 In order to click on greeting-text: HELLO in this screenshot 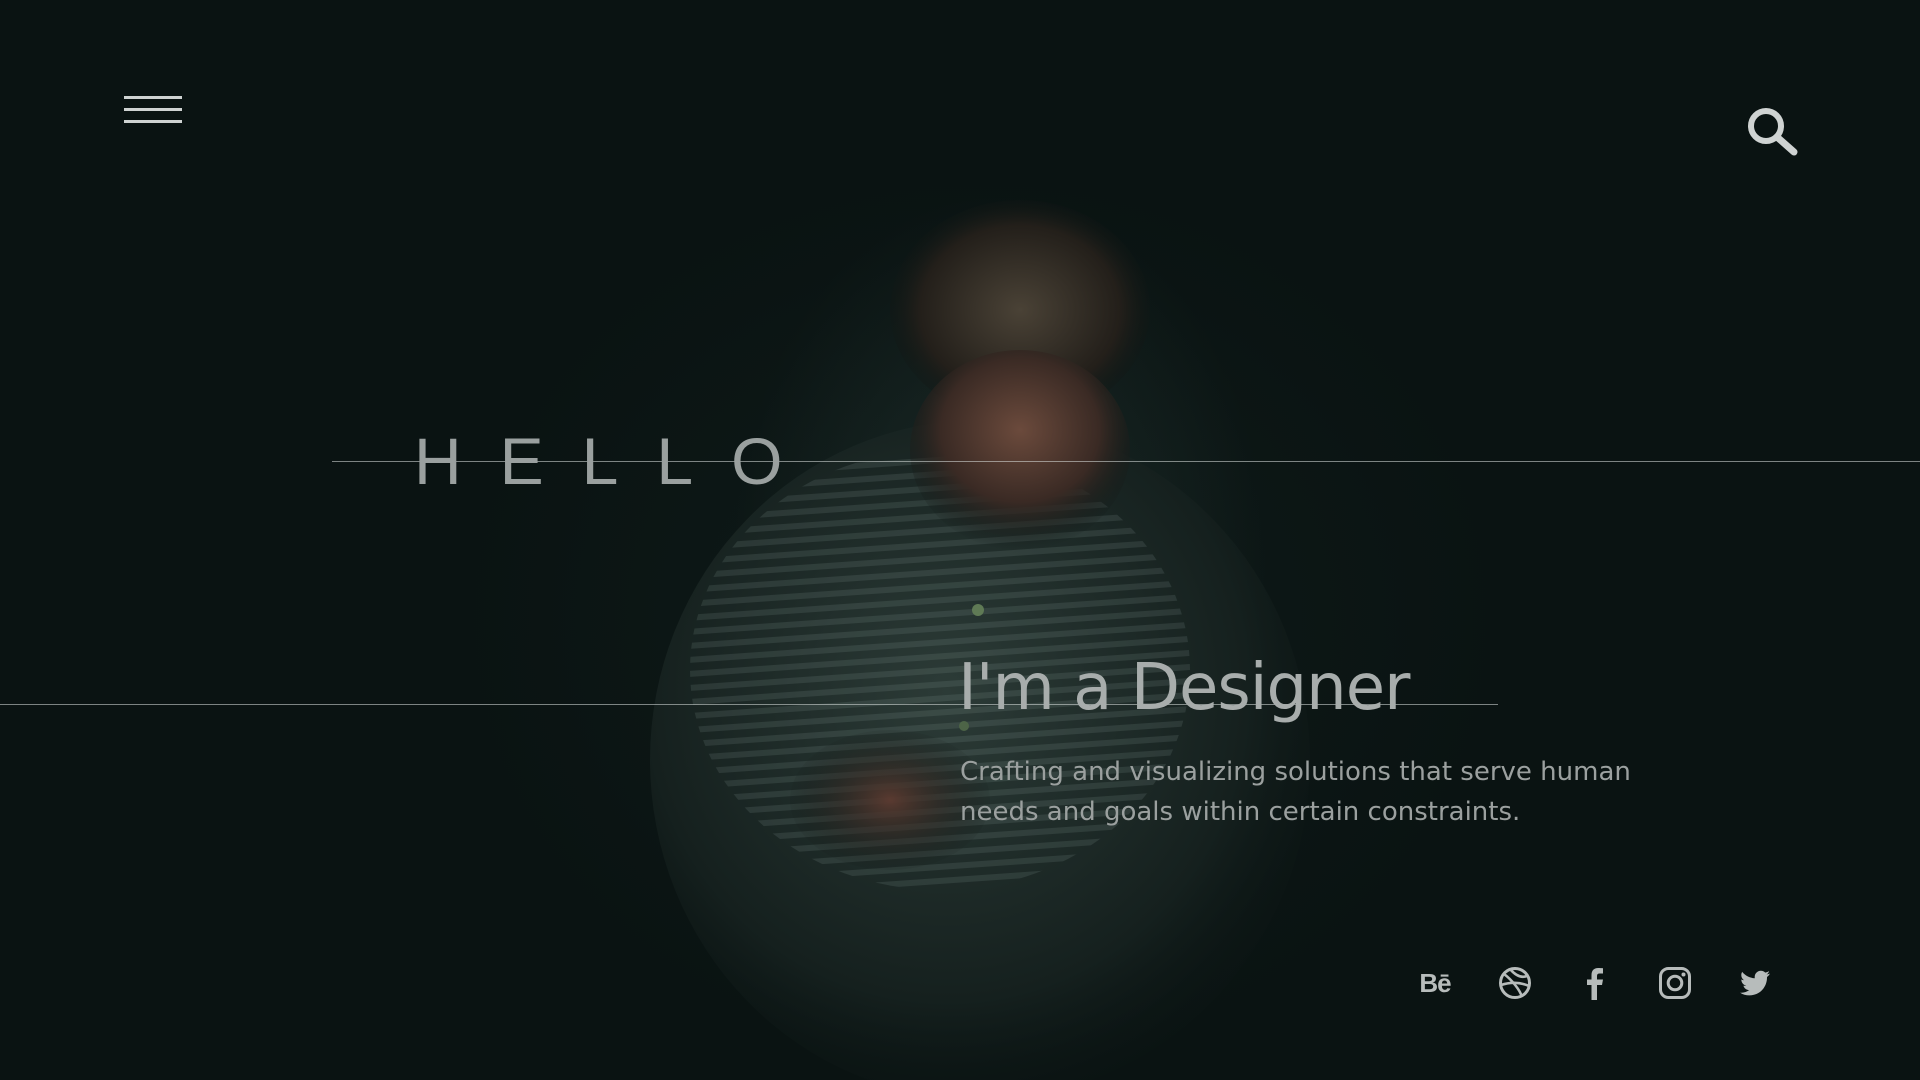, I will do `click(617, 461)`.